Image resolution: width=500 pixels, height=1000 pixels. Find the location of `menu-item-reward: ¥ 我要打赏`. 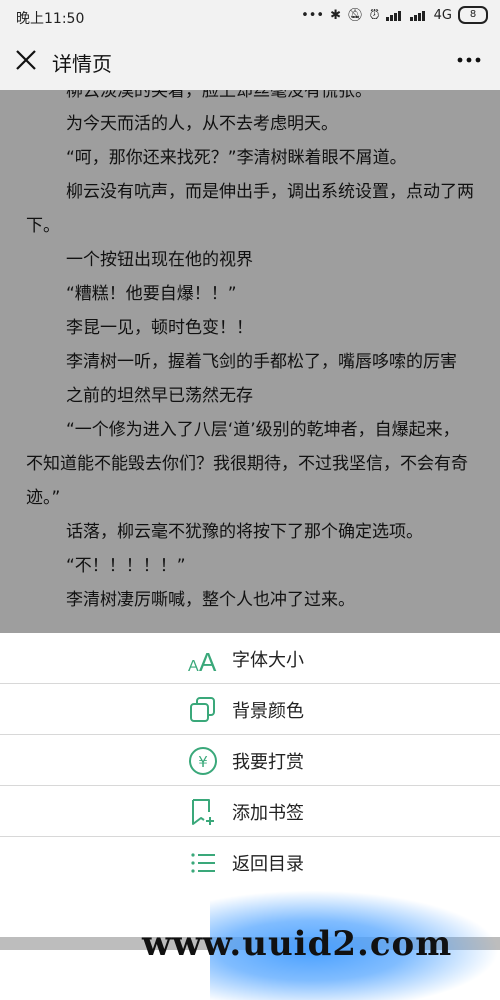

menu-item-reward: ¥ 我要打赏 is located at coordinates (250, 760).